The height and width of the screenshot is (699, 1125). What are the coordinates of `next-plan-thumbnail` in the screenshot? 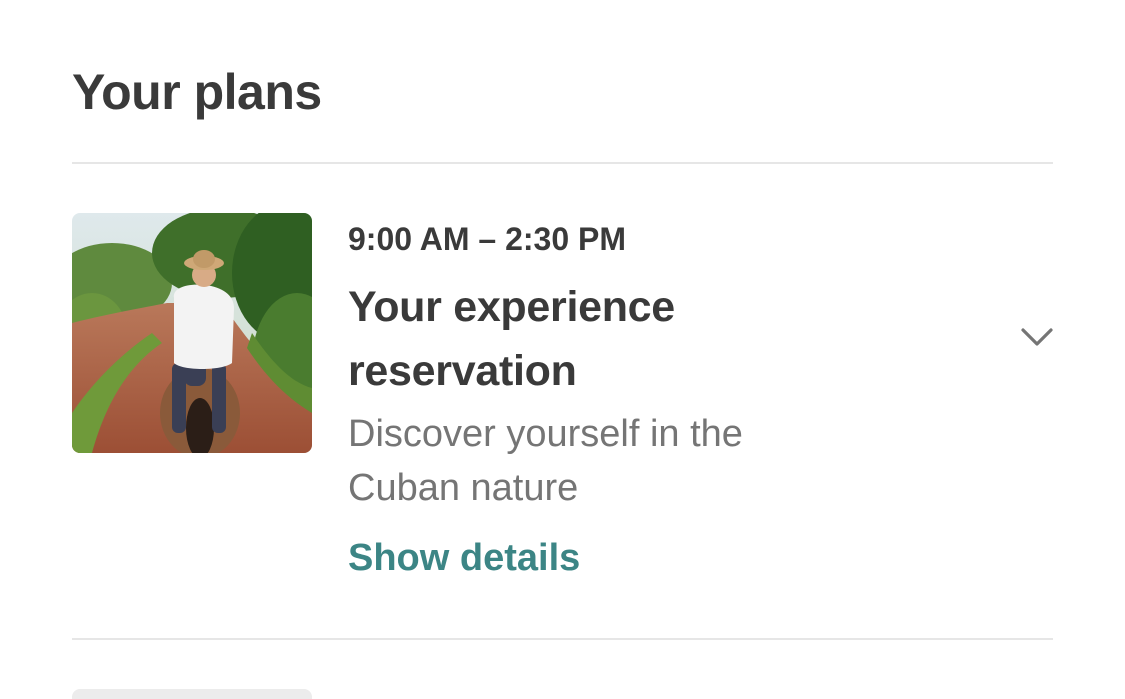 It's located at (192, 694).